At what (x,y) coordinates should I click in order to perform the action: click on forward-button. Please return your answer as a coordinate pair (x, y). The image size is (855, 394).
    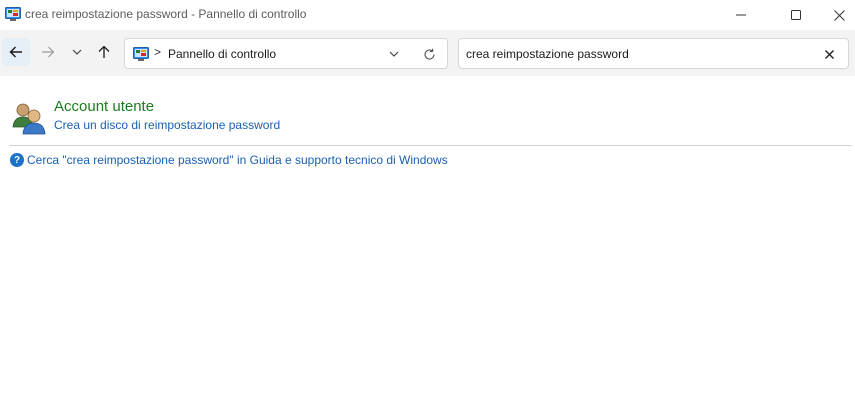
    Looking at the image, I should click on (48, 52).